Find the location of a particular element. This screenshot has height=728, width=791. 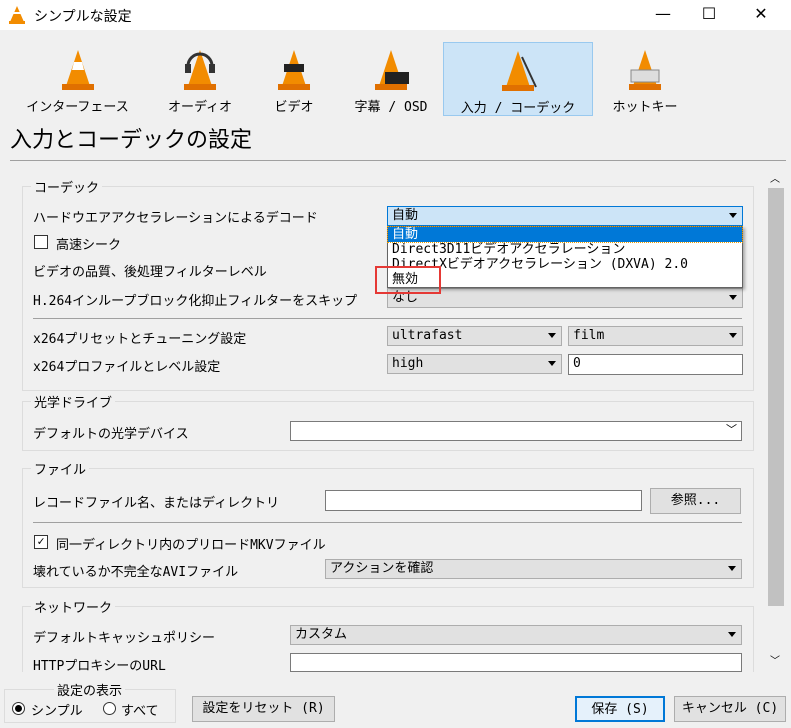

input-codec-cone-icon is located at coordinates (519, 71).